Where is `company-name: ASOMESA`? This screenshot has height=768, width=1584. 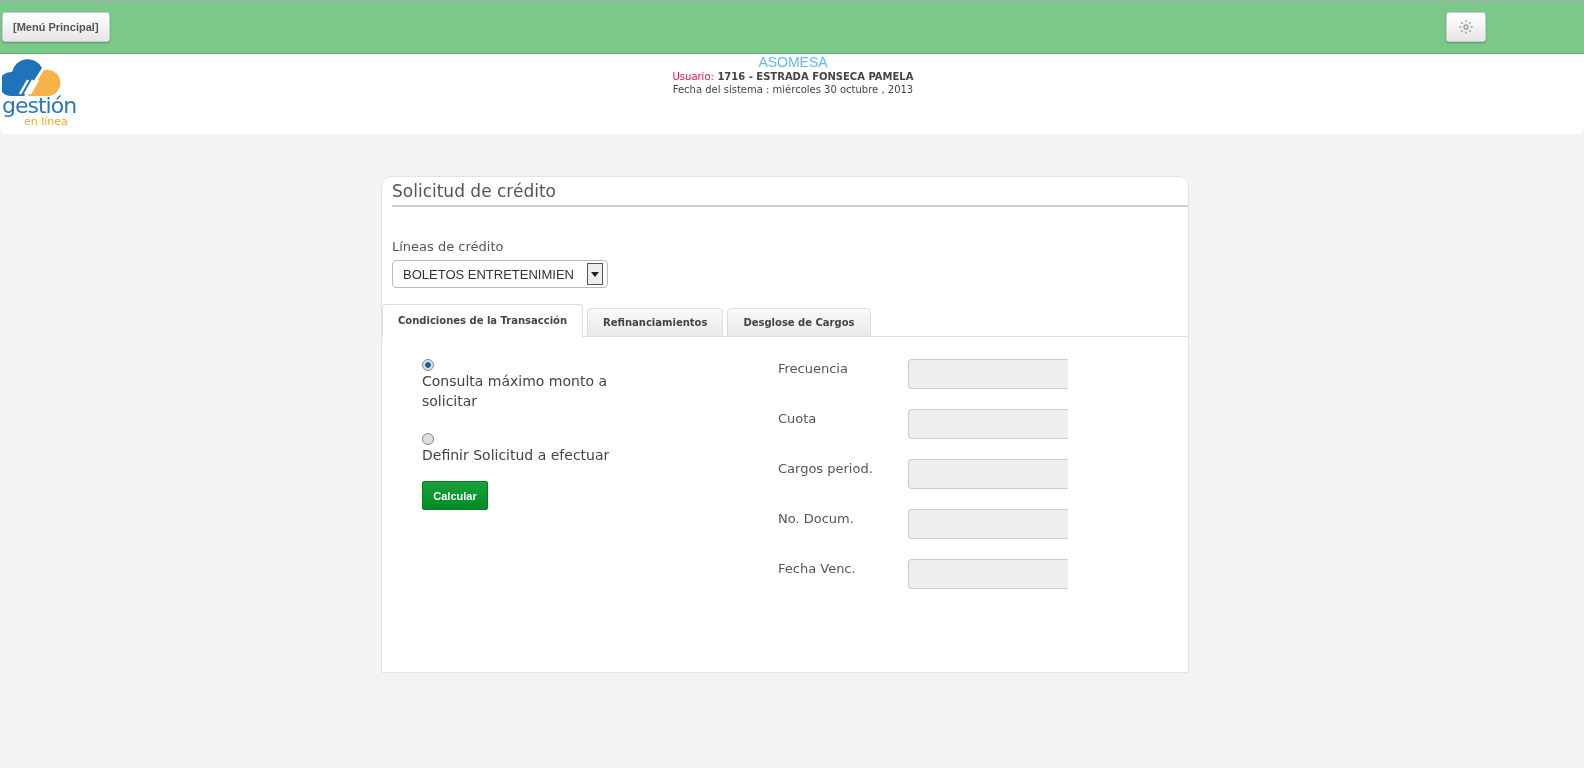 company-name: ASOMESA is located at coordinates (793, 62).